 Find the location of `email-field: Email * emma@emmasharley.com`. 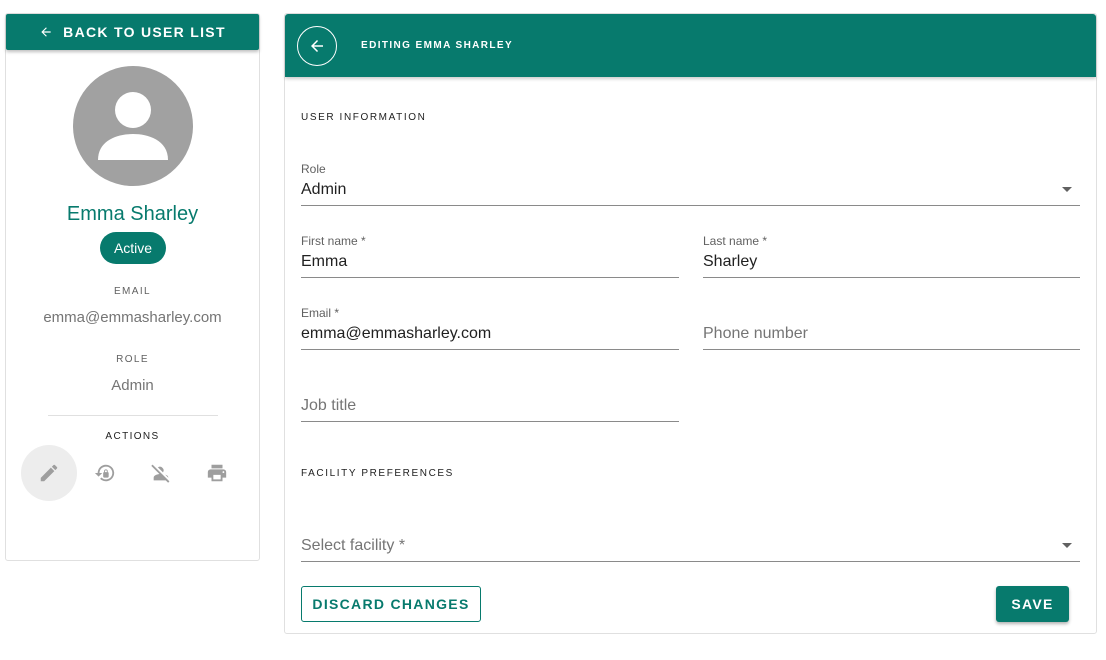

email-field: Email * emma@emmasharley.com is located at coordinates (490, 328).